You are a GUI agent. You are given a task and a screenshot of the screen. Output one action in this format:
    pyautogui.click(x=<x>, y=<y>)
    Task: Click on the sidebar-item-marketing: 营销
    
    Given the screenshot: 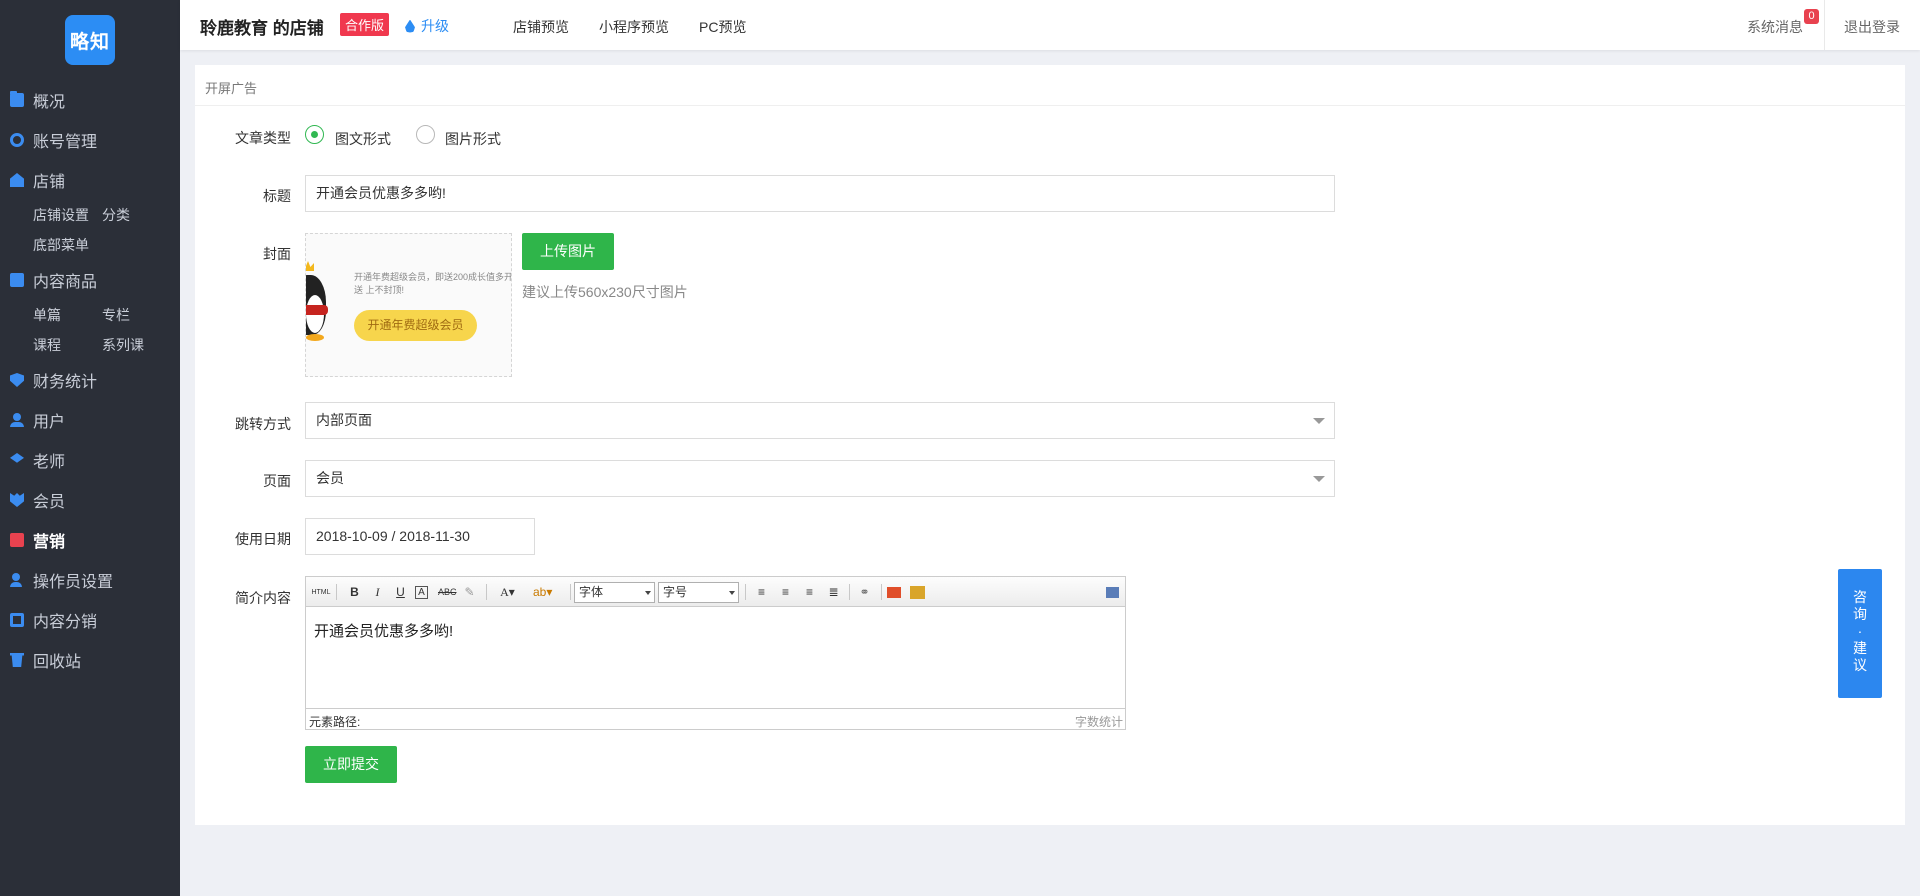 What is the action you would take?
    pyautogui.click(x=90, y=540)
    